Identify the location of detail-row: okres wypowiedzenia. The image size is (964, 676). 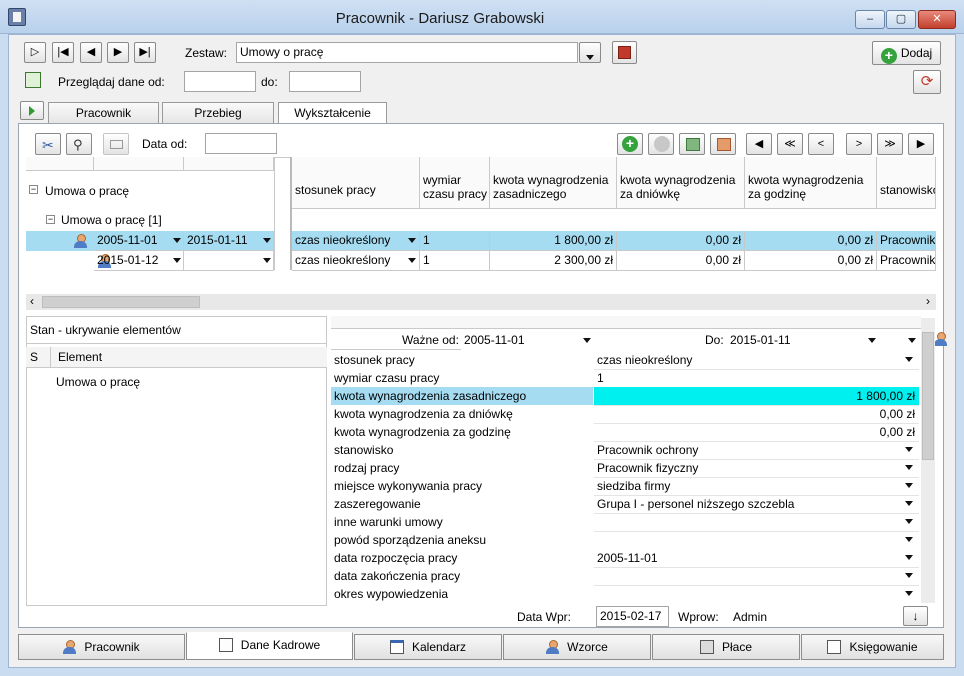
(625, 594).